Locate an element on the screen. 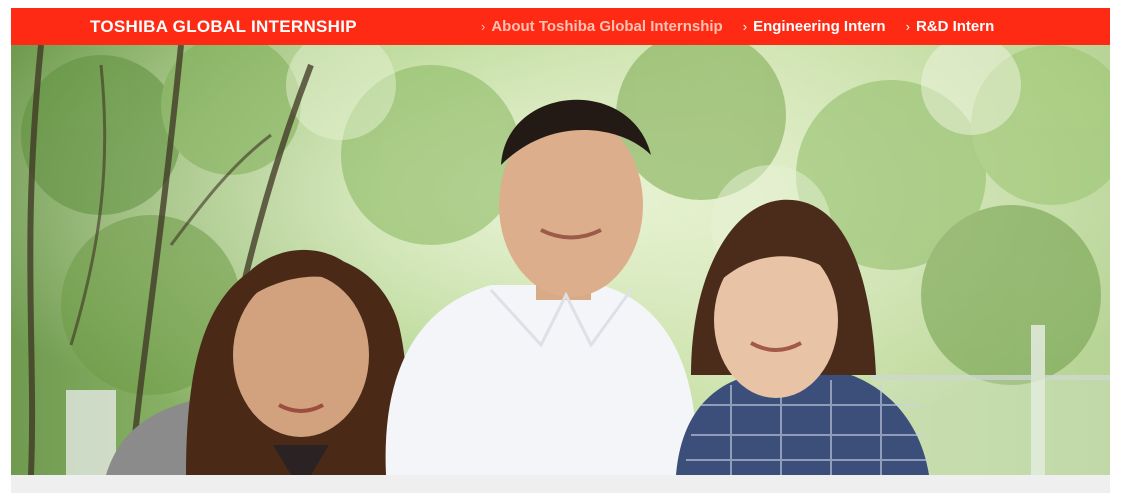 This screenshot has height=493, width=1121. nav-link-label: R&D Intern is located at coordinates (955, 26).